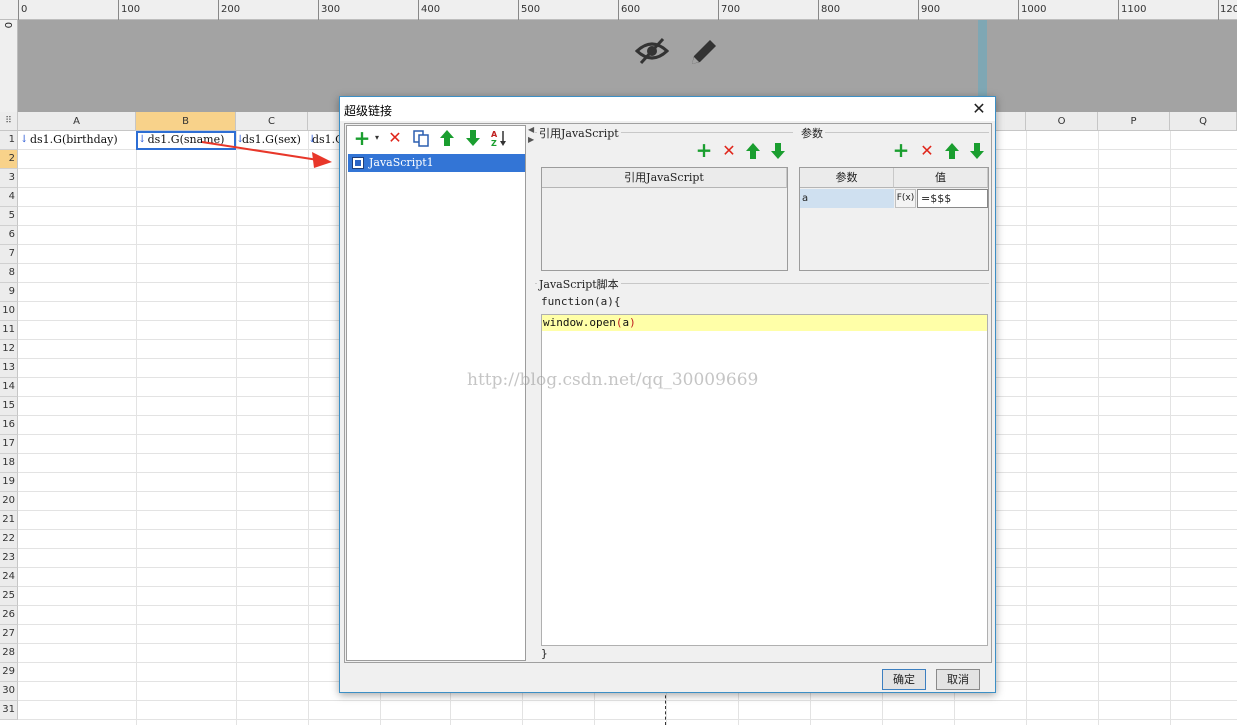 This screenshot has width=1237, height=725. Describe the element at coordinates (1011, 121) in the screenshot. I see `column-header-n` at that location.